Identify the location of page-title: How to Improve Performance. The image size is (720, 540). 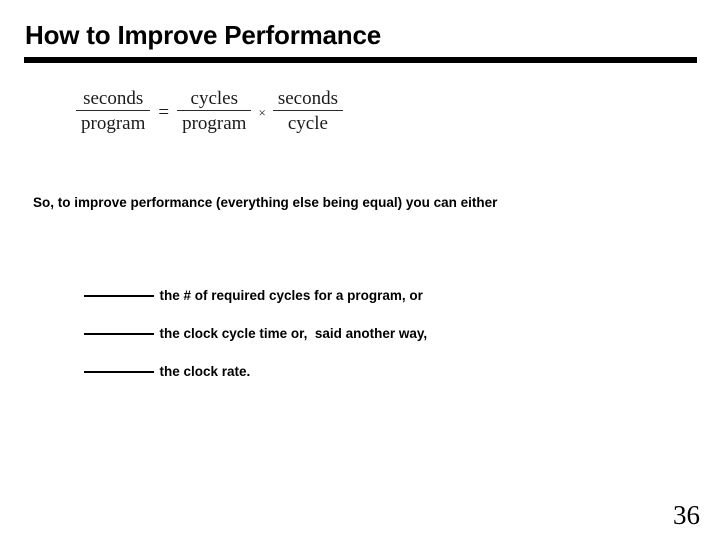
(203, 35).